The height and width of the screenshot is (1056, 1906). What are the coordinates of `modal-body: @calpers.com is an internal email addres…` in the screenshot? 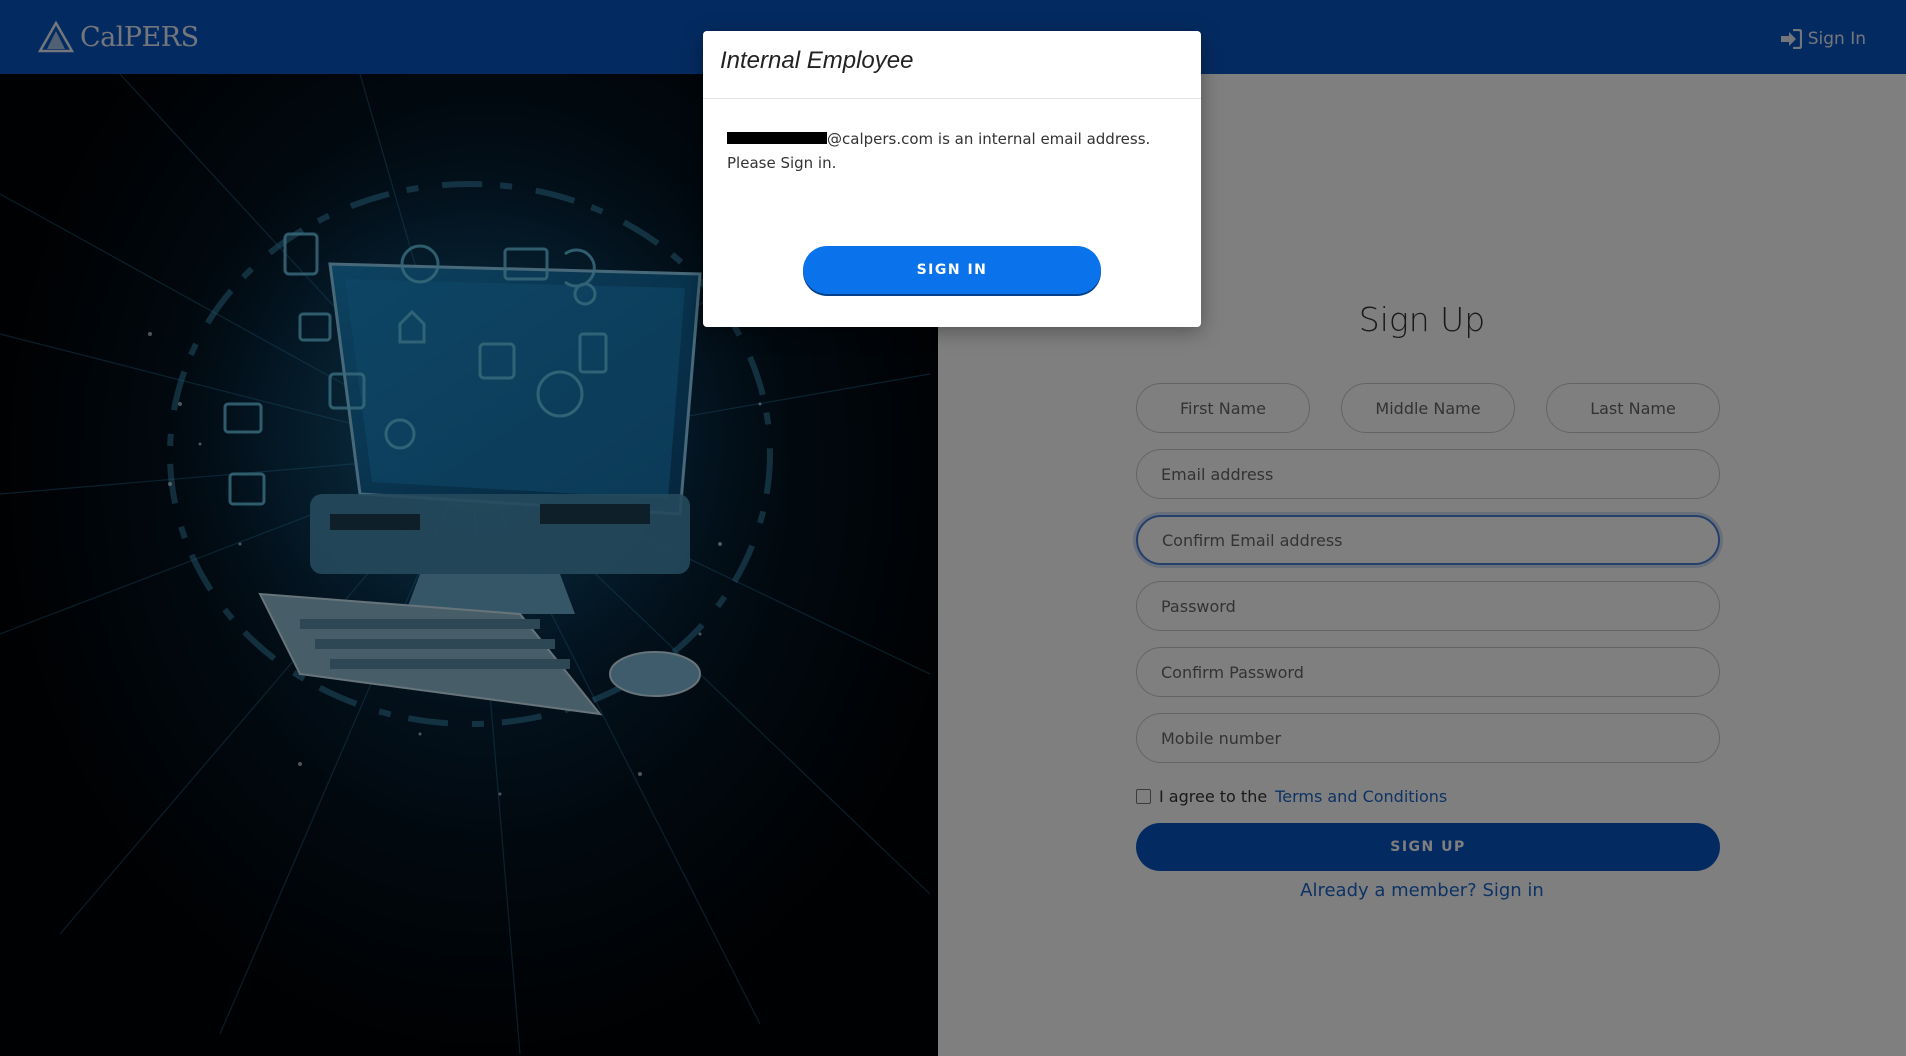 It's located at (952, 137).